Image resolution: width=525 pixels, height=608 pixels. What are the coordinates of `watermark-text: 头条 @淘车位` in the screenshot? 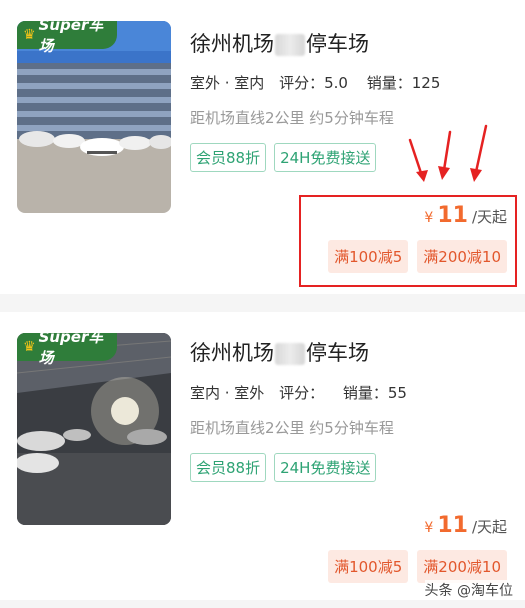 It's located at (468, 591).